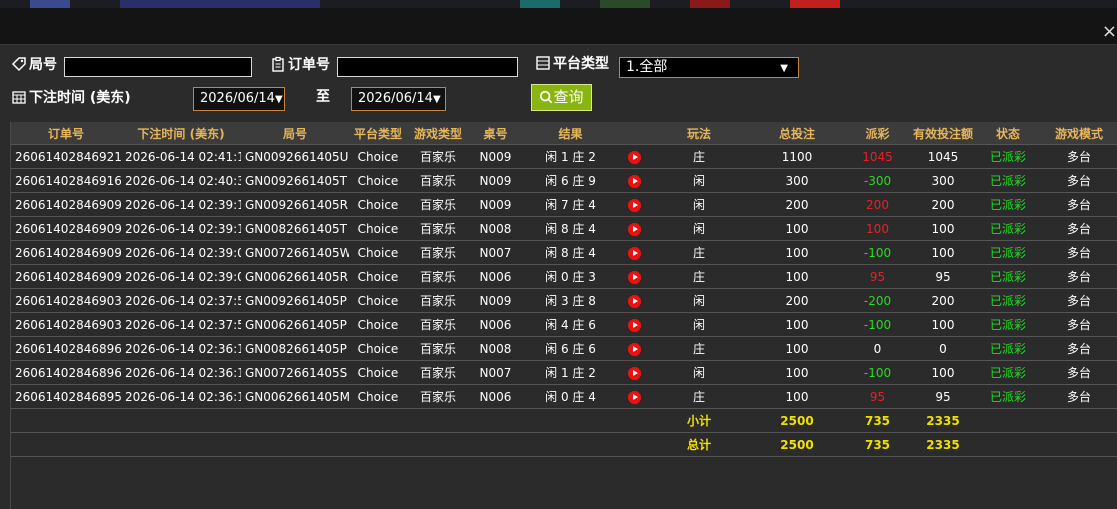  Describe the element at coordinates (561, 97) in the screenshot. I see `query-button: 查询` at that location.